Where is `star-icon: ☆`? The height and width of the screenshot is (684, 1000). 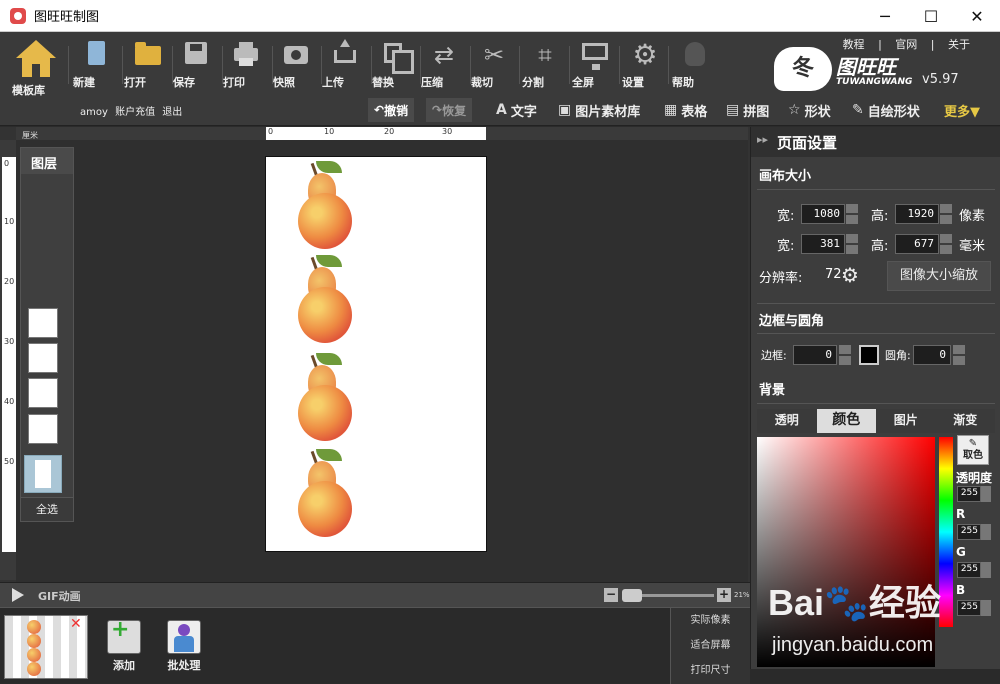 star-icon: ☆ is located at coordinates (794, 110).